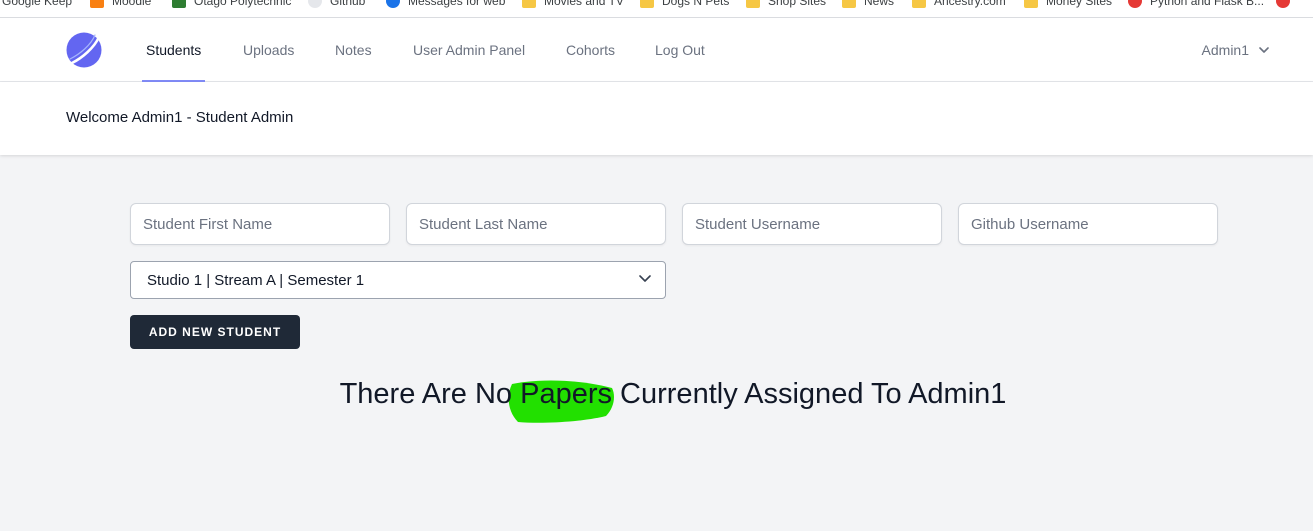 This screenshot has width=1313, height=531. I want to click on user-menu: Admin1, so click(1235, 50).